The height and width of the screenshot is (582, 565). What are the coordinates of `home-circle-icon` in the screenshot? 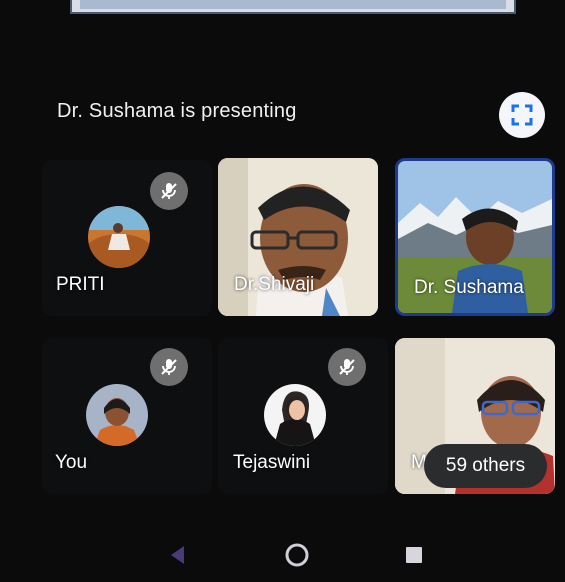 It's located at (297, 555).